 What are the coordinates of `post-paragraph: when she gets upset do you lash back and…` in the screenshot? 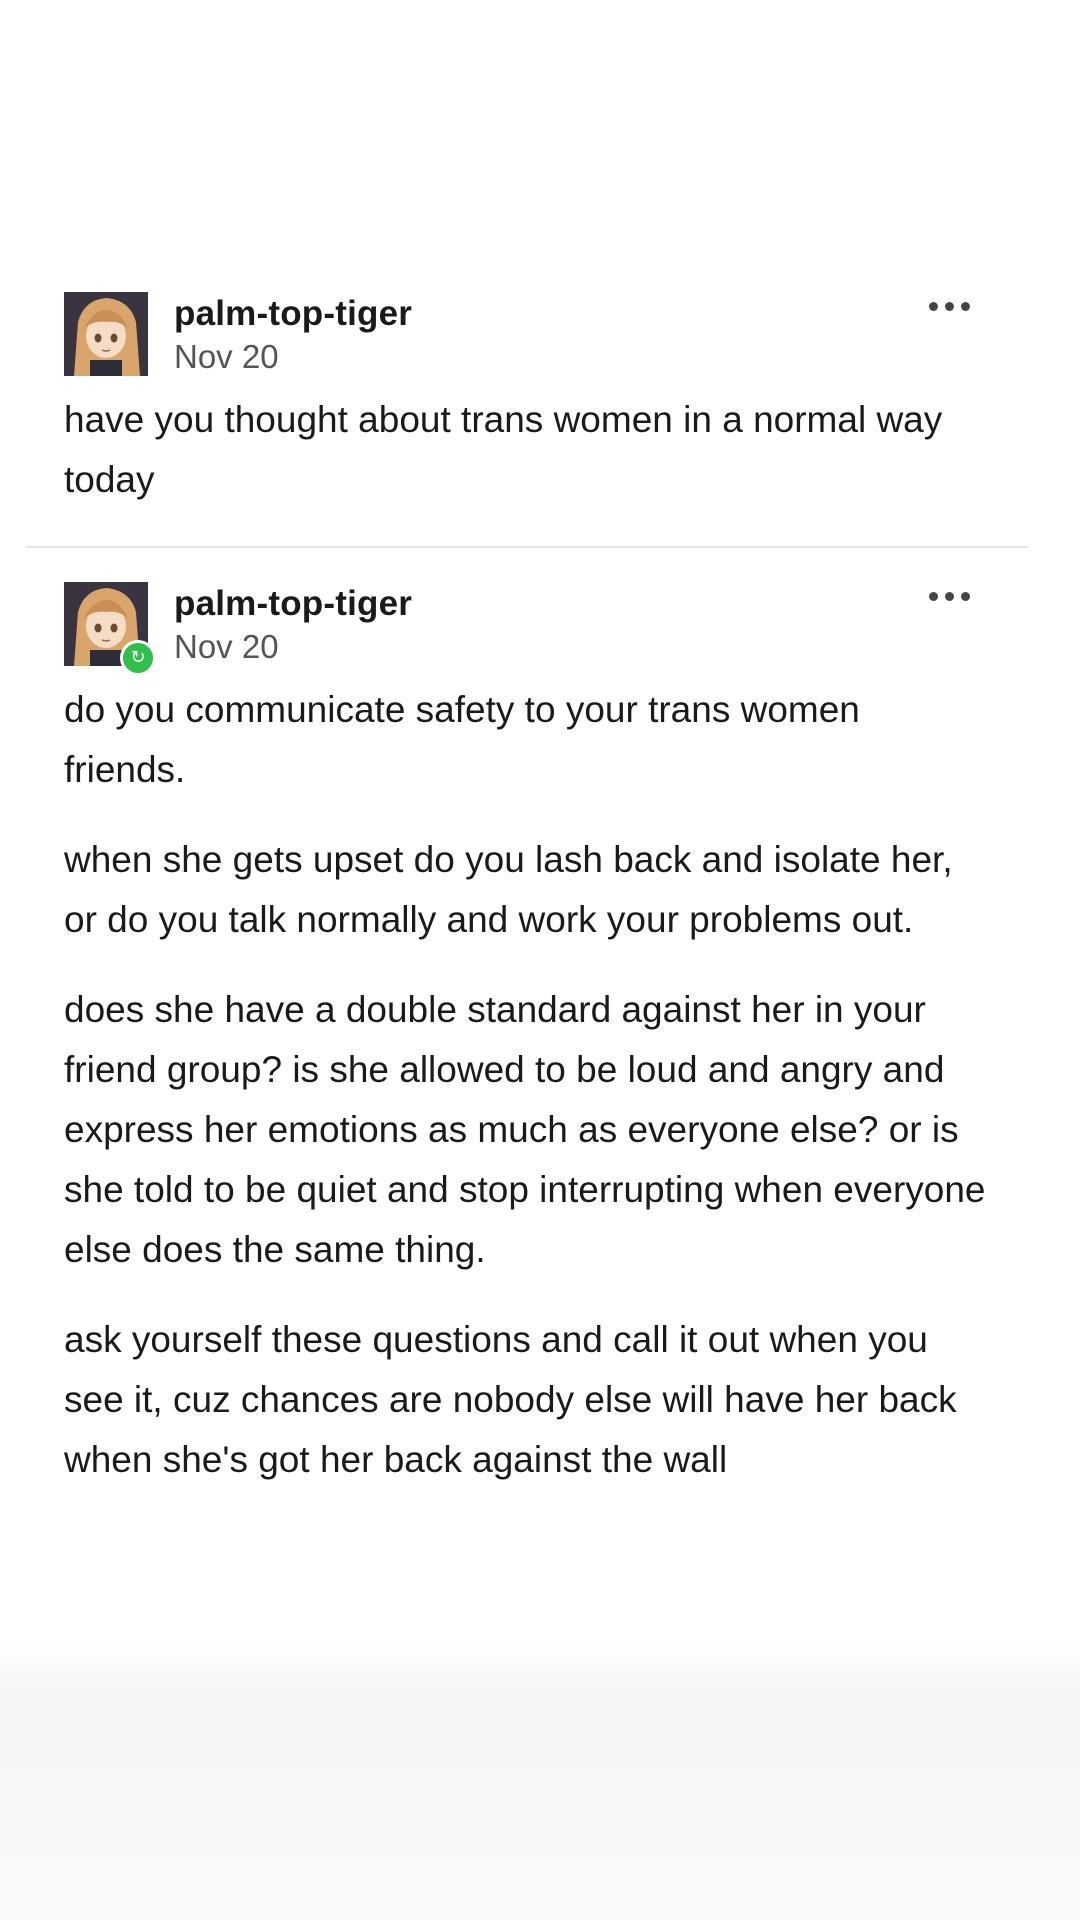 It's located at (508, 889).